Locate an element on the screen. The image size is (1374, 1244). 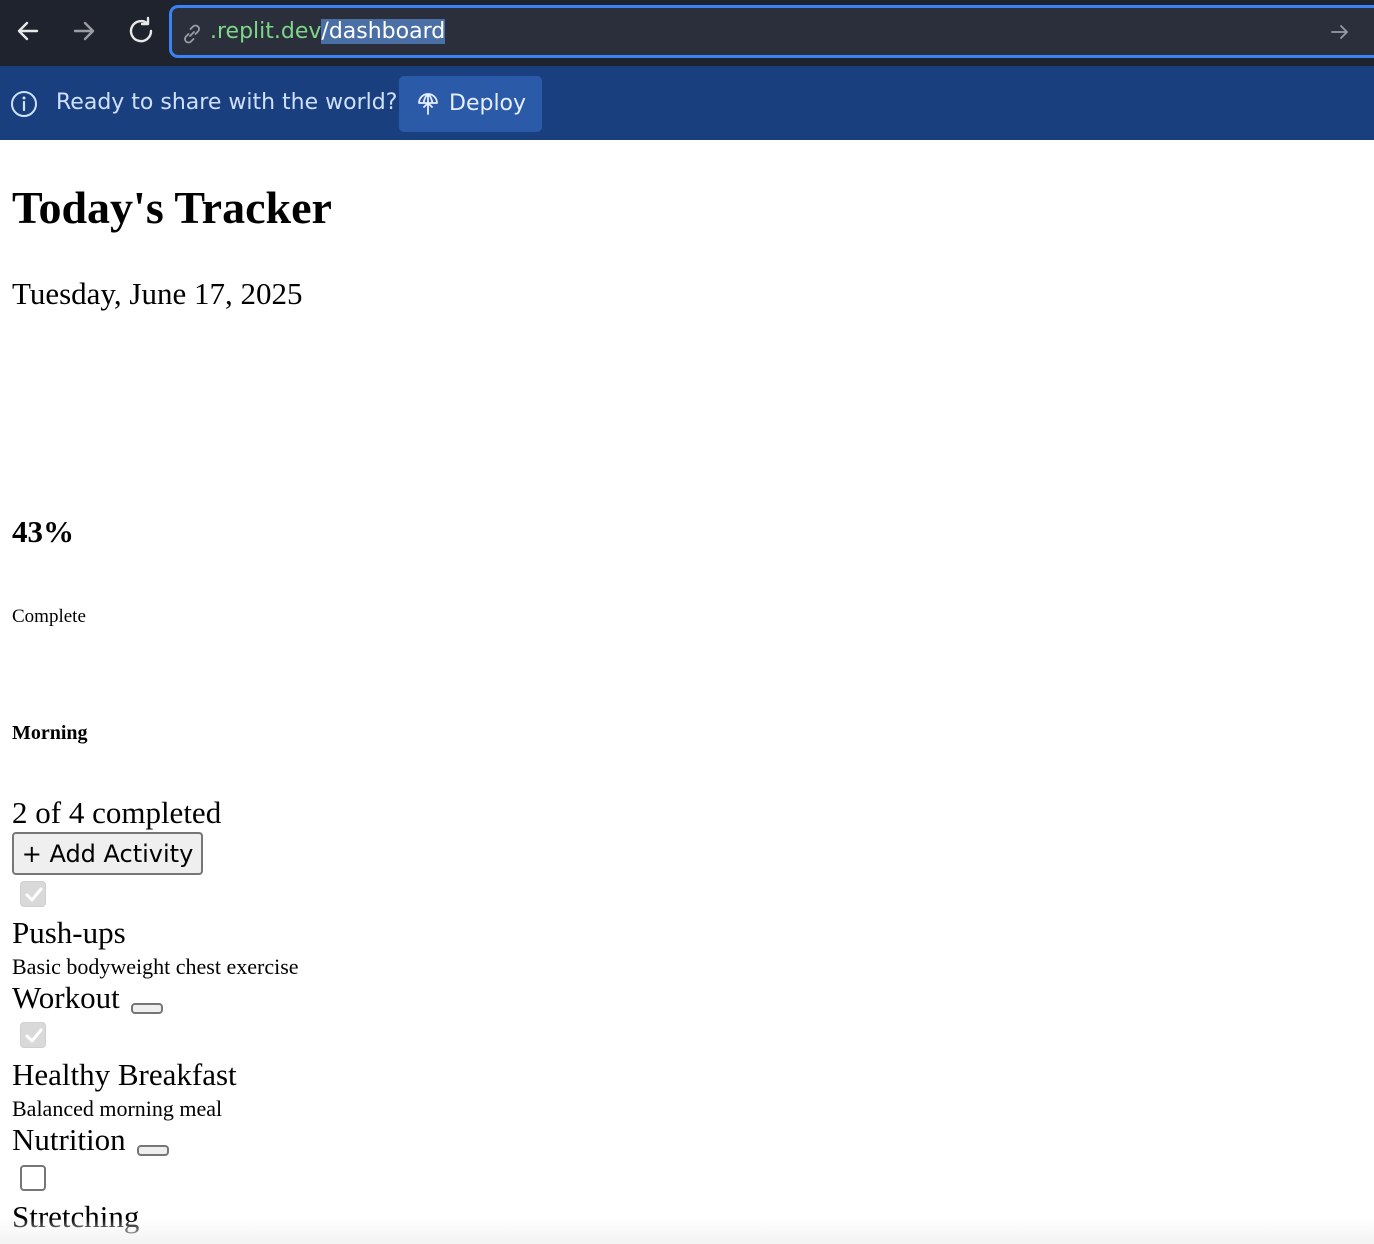
url-text: .replit.dev/dashboard is located at coordinates (328, 32).